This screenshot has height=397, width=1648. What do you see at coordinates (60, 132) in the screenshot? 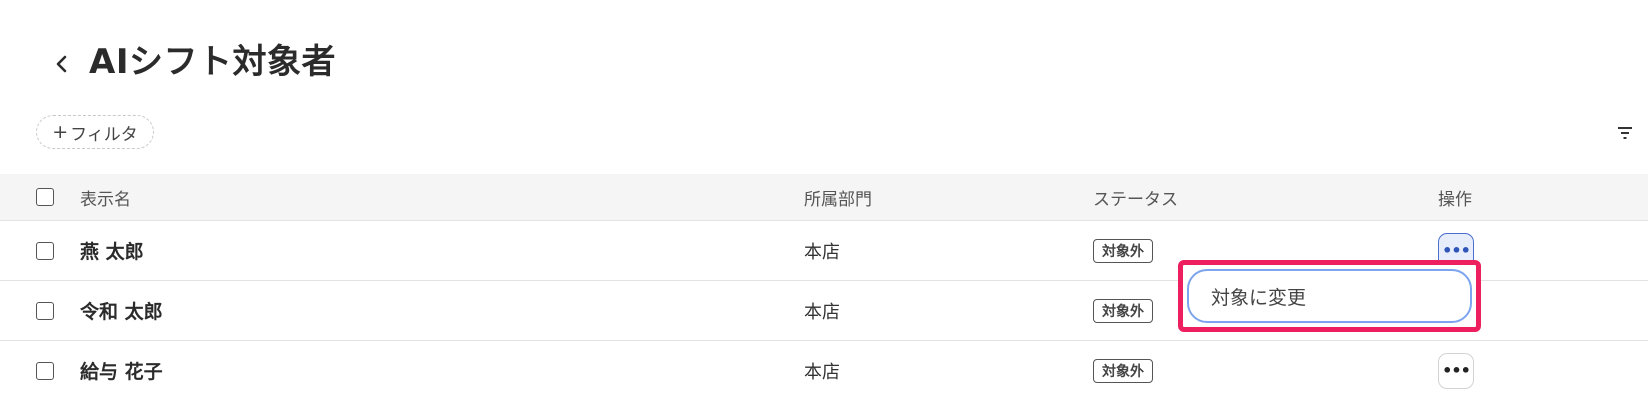
I see `plus-icon: +` at bounding box center [60, 132].